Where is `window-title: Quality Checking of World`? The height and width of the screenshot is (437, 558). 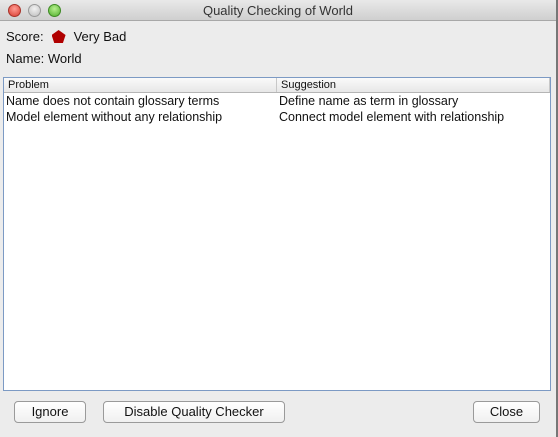
window-title: Quality Checking of World is located at coordinates (278, 10).